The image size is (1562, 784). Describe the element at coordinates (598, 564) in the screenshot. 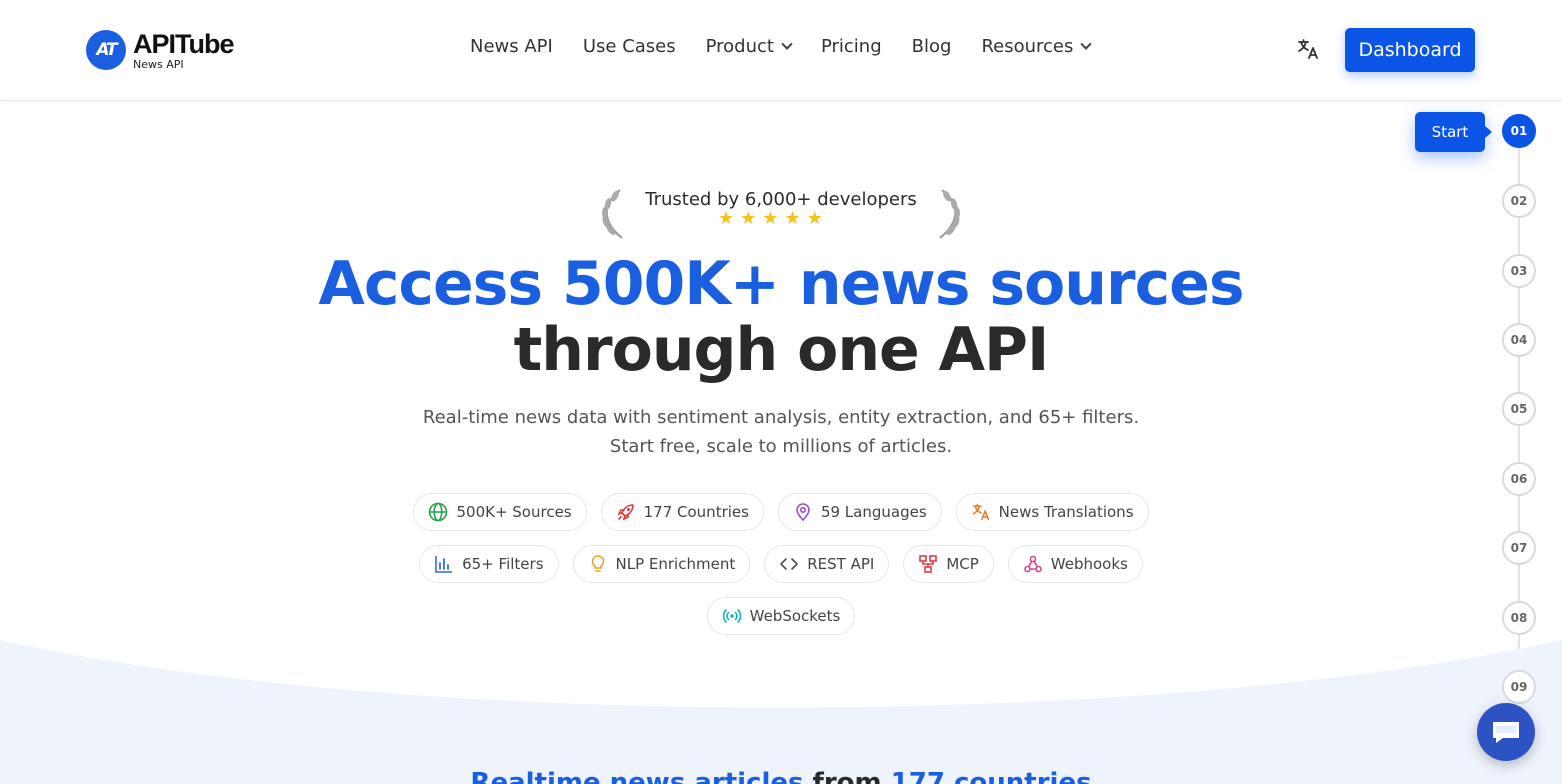

I see `lightbulb-icon` at that location.